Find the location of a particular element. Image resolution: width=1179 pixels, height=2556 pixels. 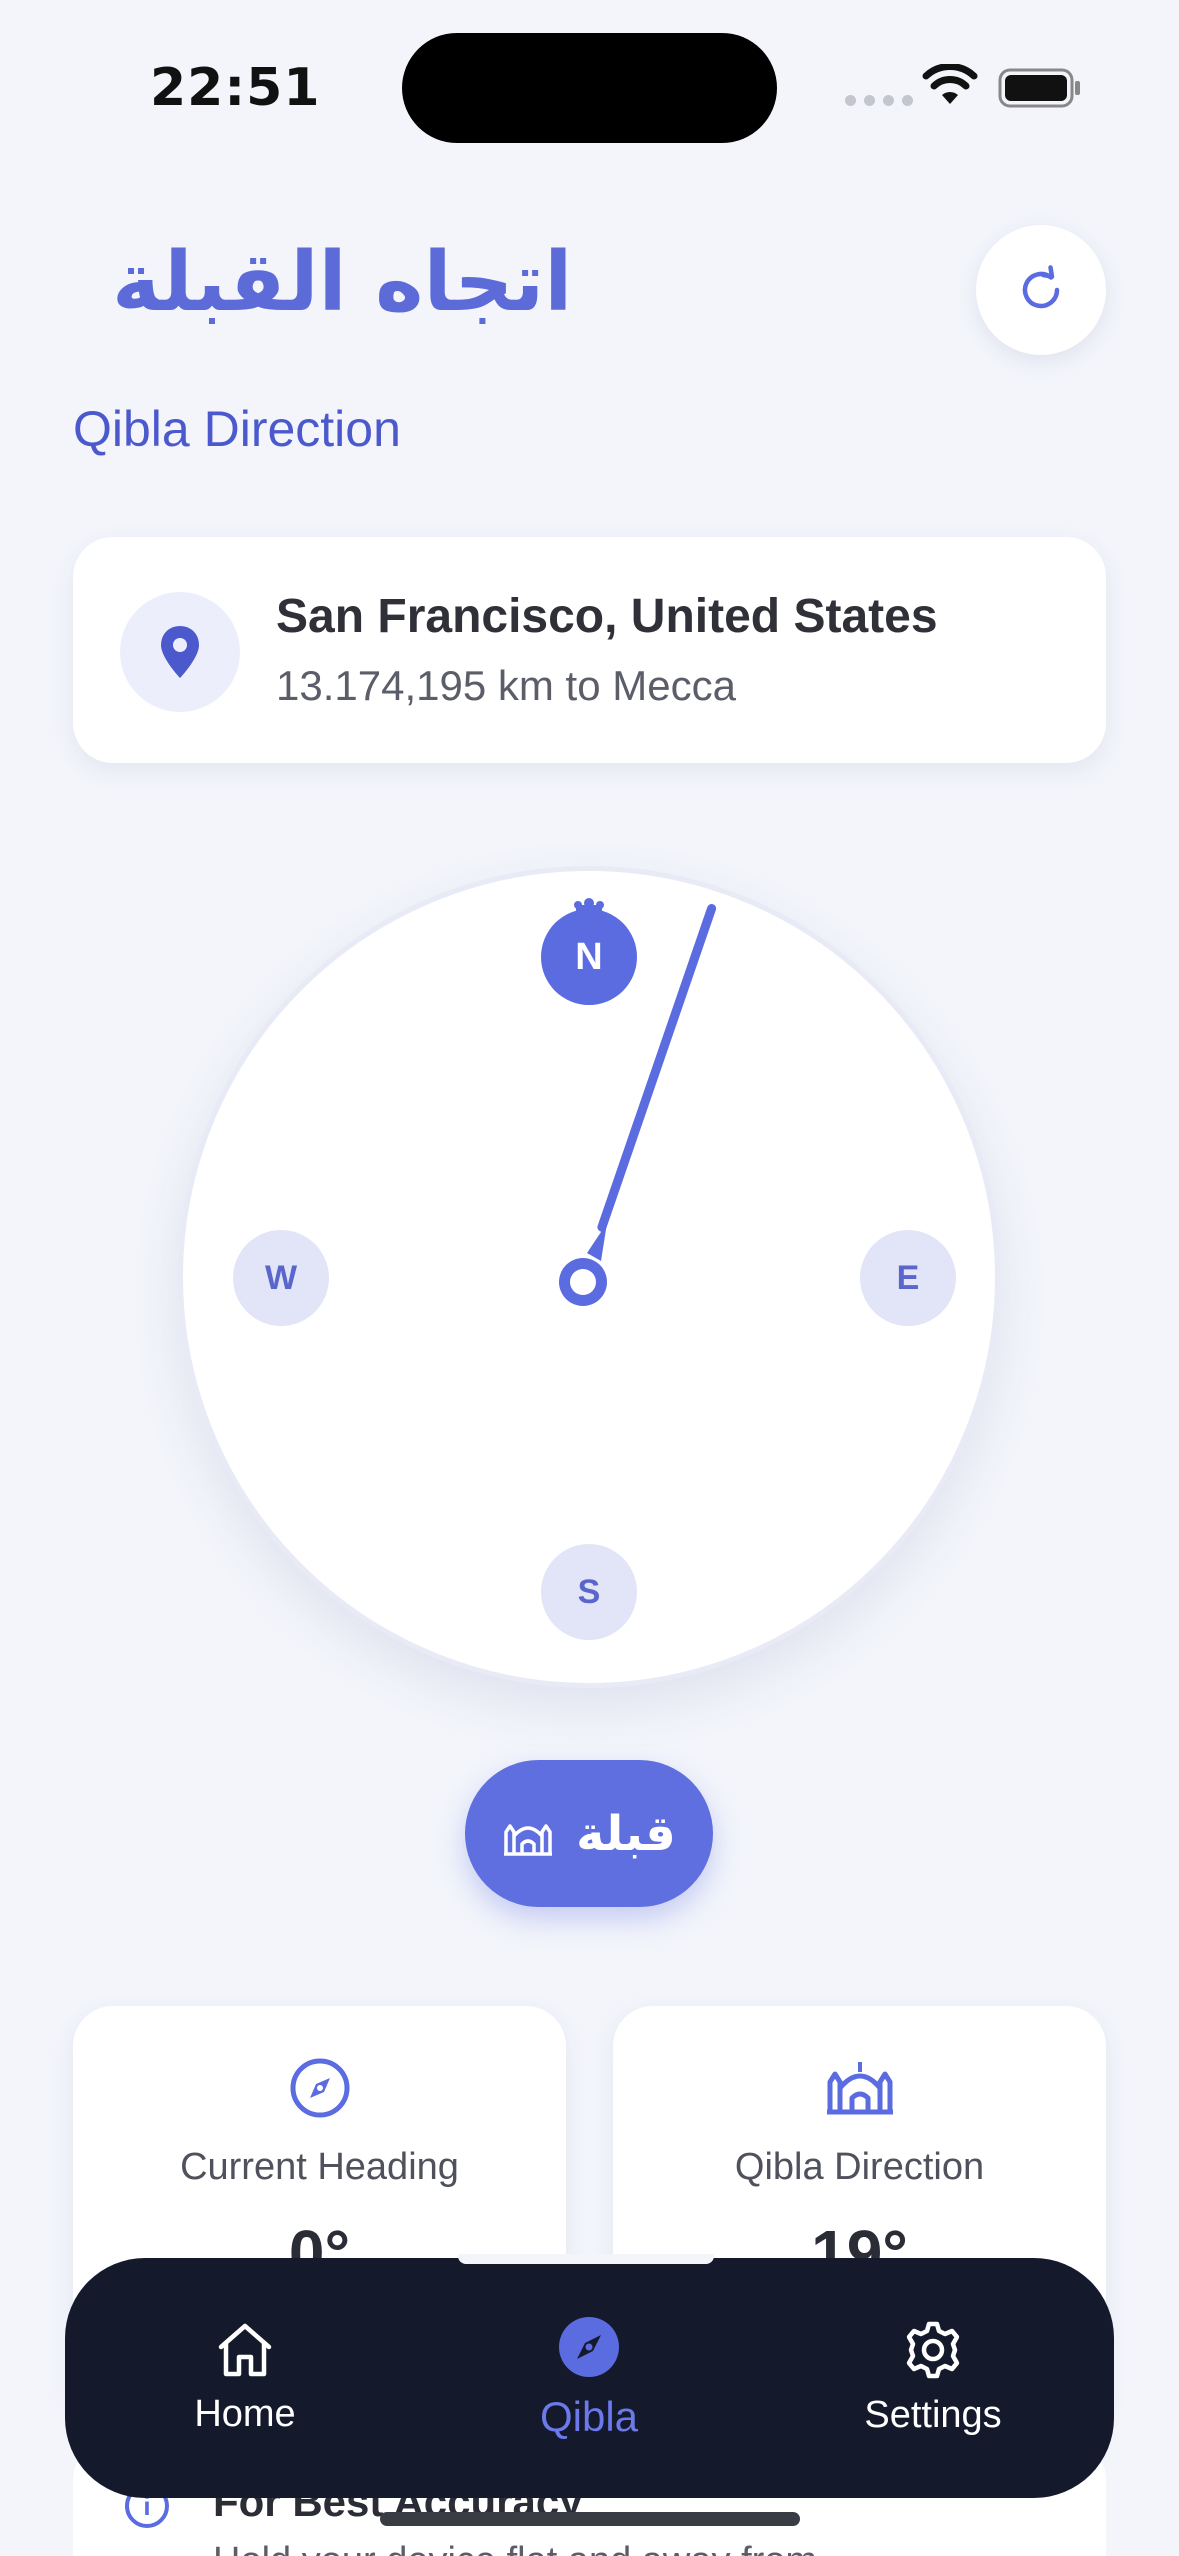

location-pin-icon is located at coordinates (180, 652).